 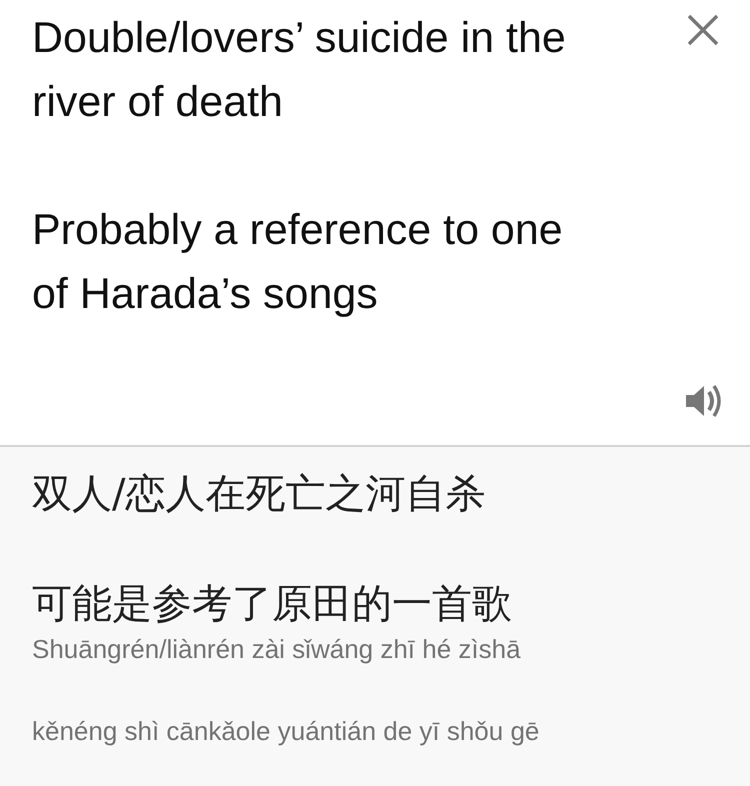 I want to click on pinyin-text: Shuāngrén/liànrén zài sǐwáng zhī hé zìshā, so click(x=277, y=649).